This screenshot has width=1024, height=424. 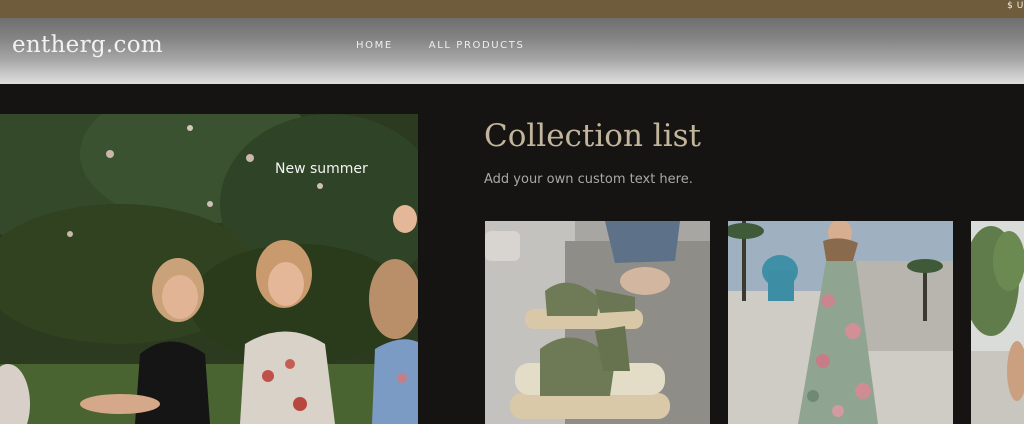 What do you see at coordinates (374, 45) in the screenshot?
I see `nav-home-link: HOME` at bounding box center [374, 45].